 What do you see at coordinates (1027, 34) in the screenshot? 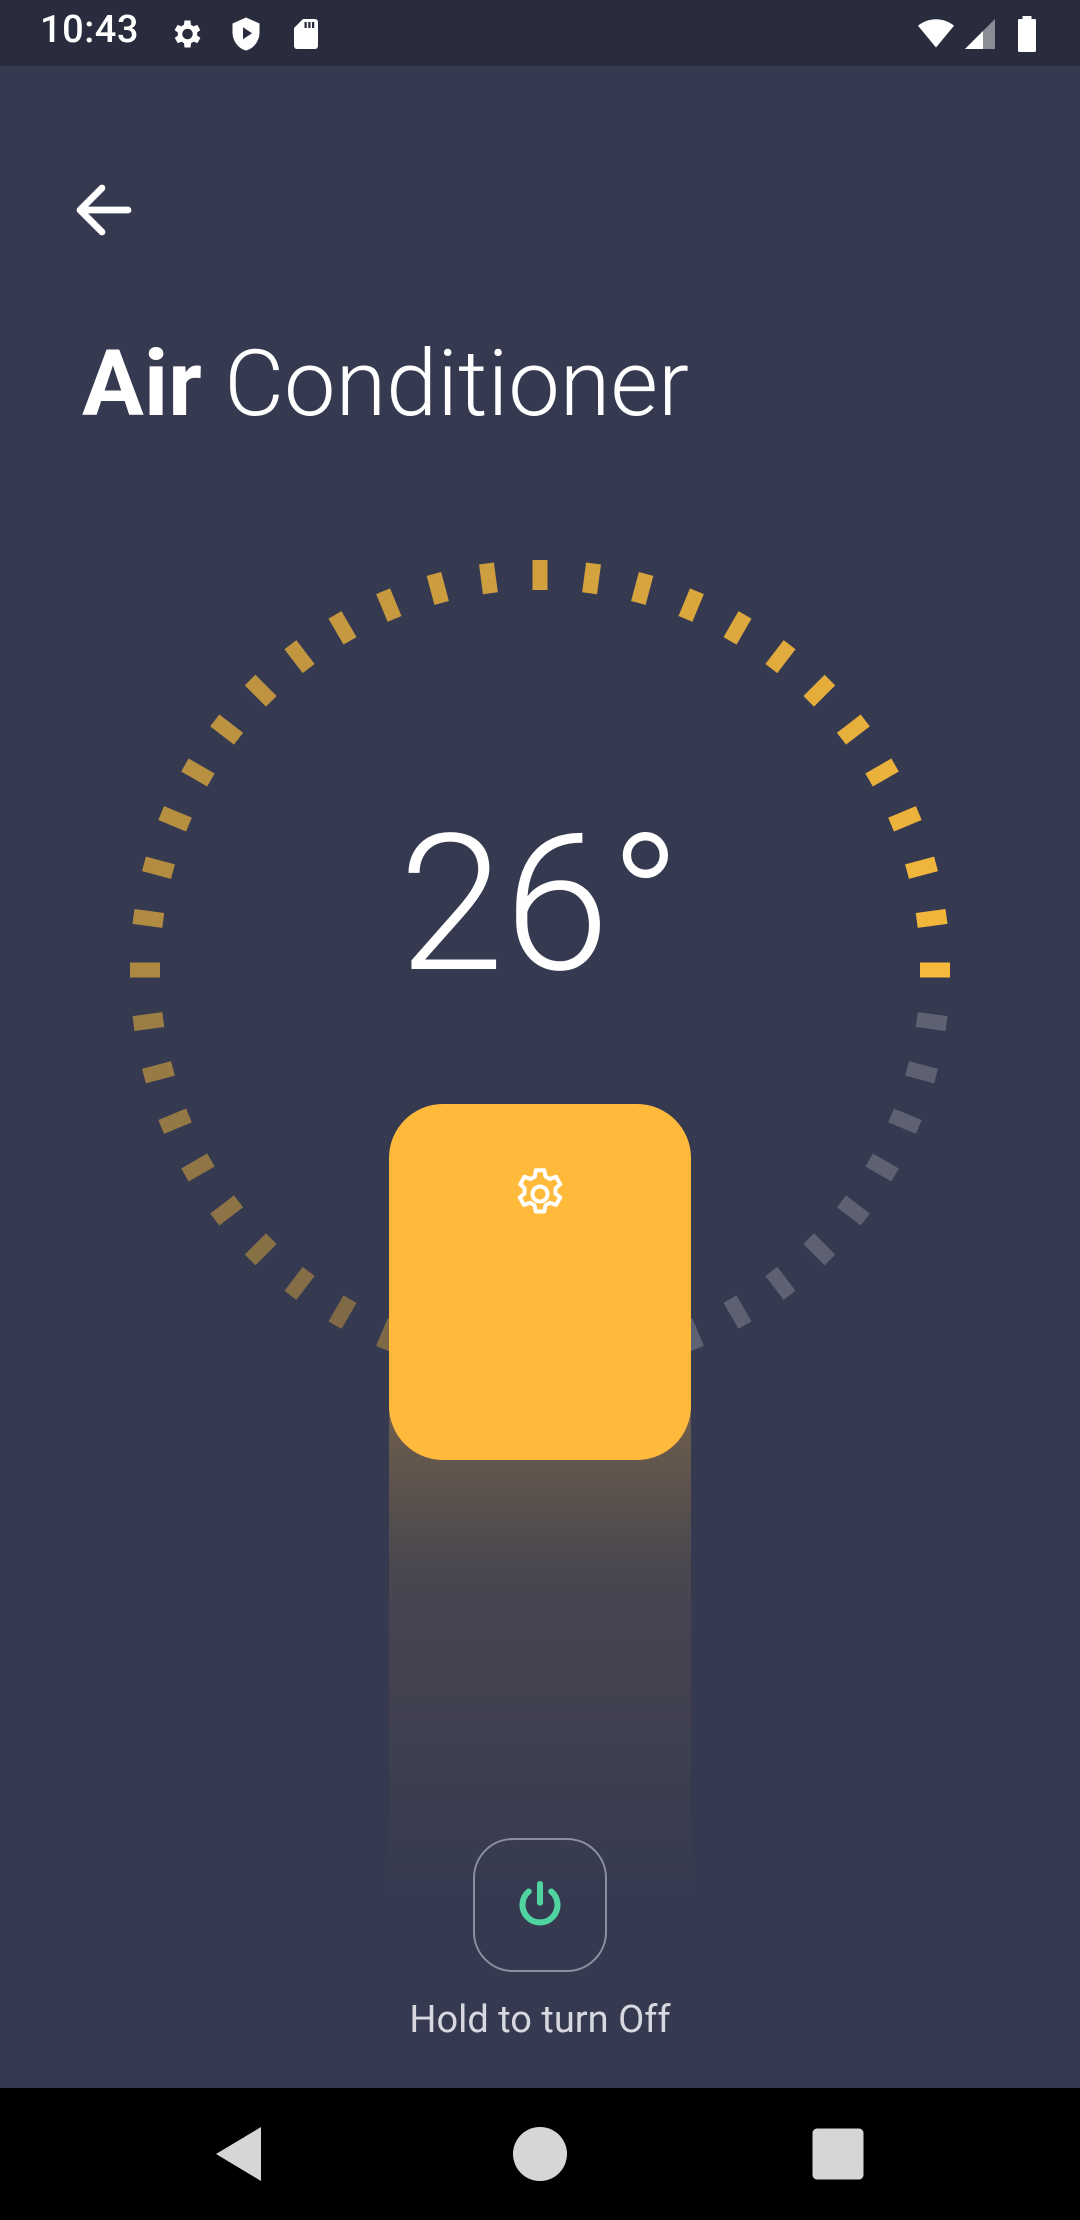
I see `battery-icon` at bounding box center [1027, 34].